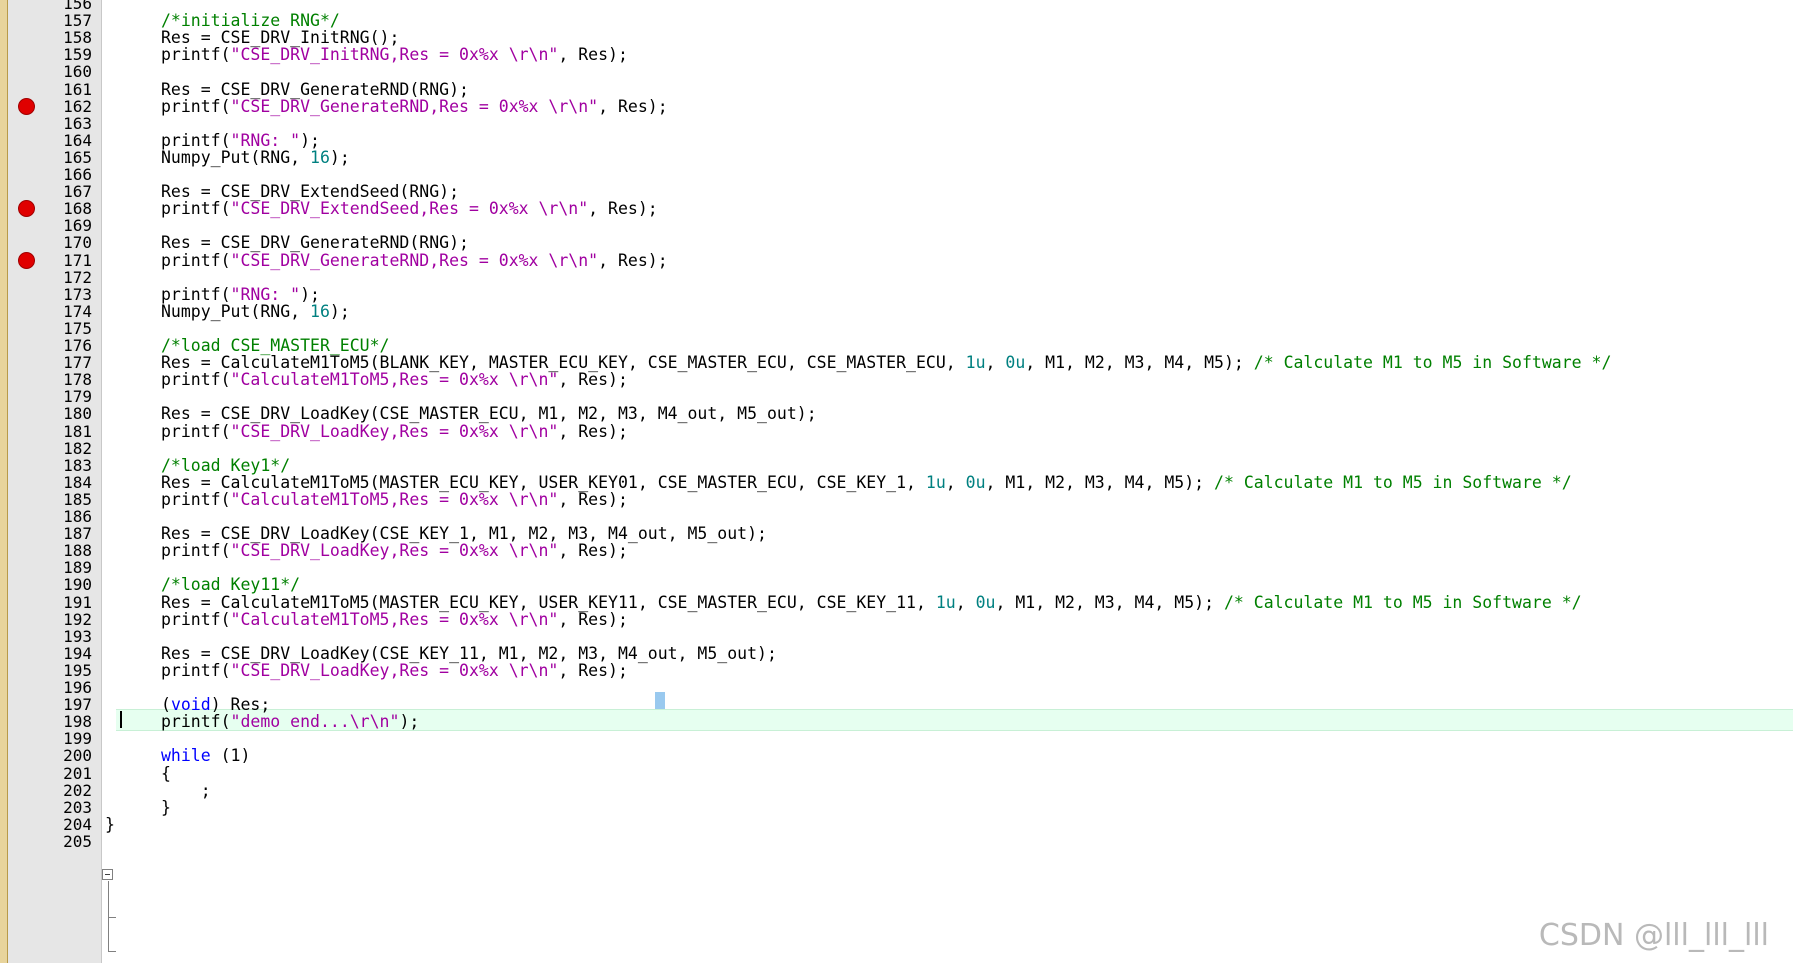 The width and height of the screenshot is (1793, 963). I want to click on text-caret, so click(121, 719).